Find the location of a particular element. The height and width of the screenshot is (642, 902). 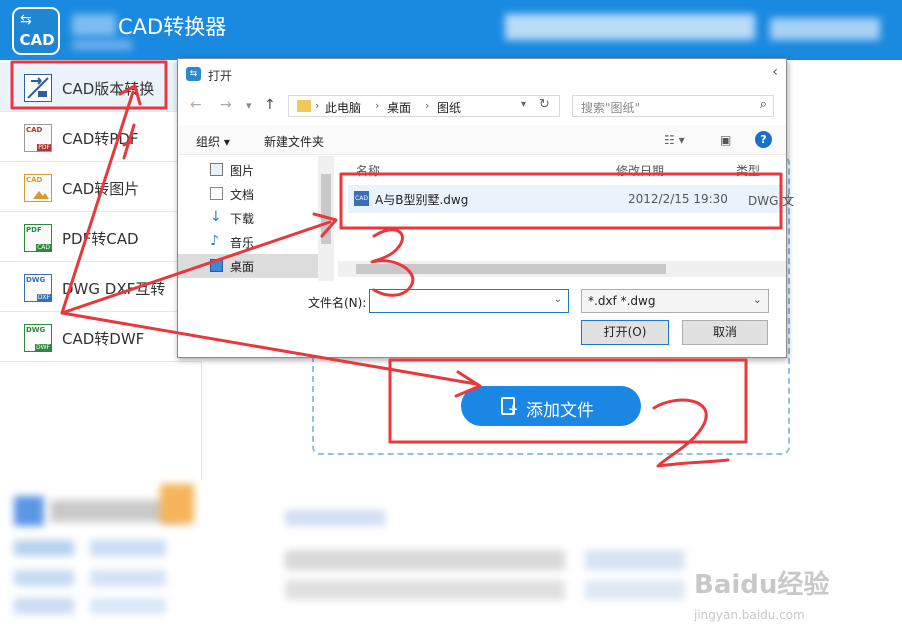

arrow-to-sidebar is located at coordinates (97, 202).